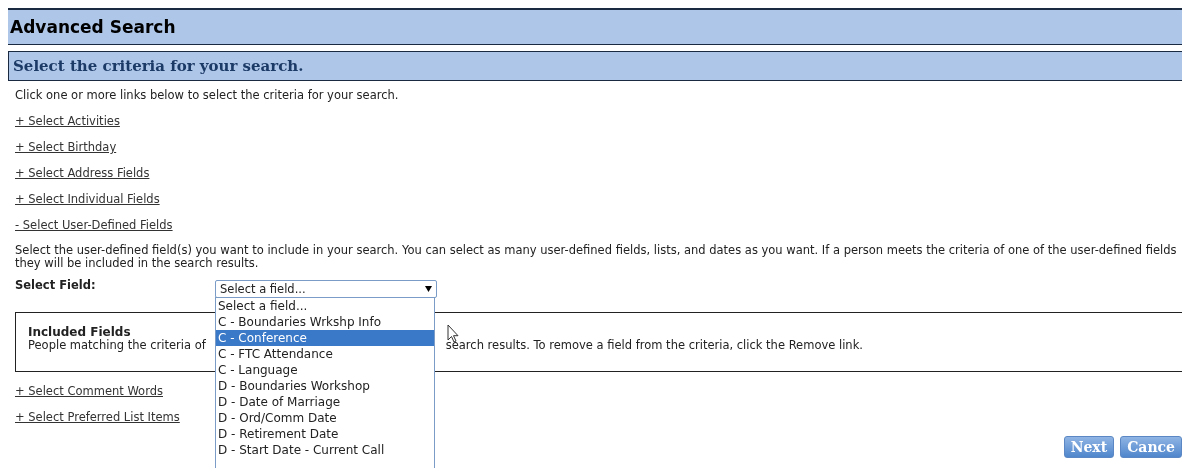  What do you see at coordinates (325, 418) in the screenshot?
I see `dropdown-option: D - Ord/Comm Date` at bounding box center [325, 418].